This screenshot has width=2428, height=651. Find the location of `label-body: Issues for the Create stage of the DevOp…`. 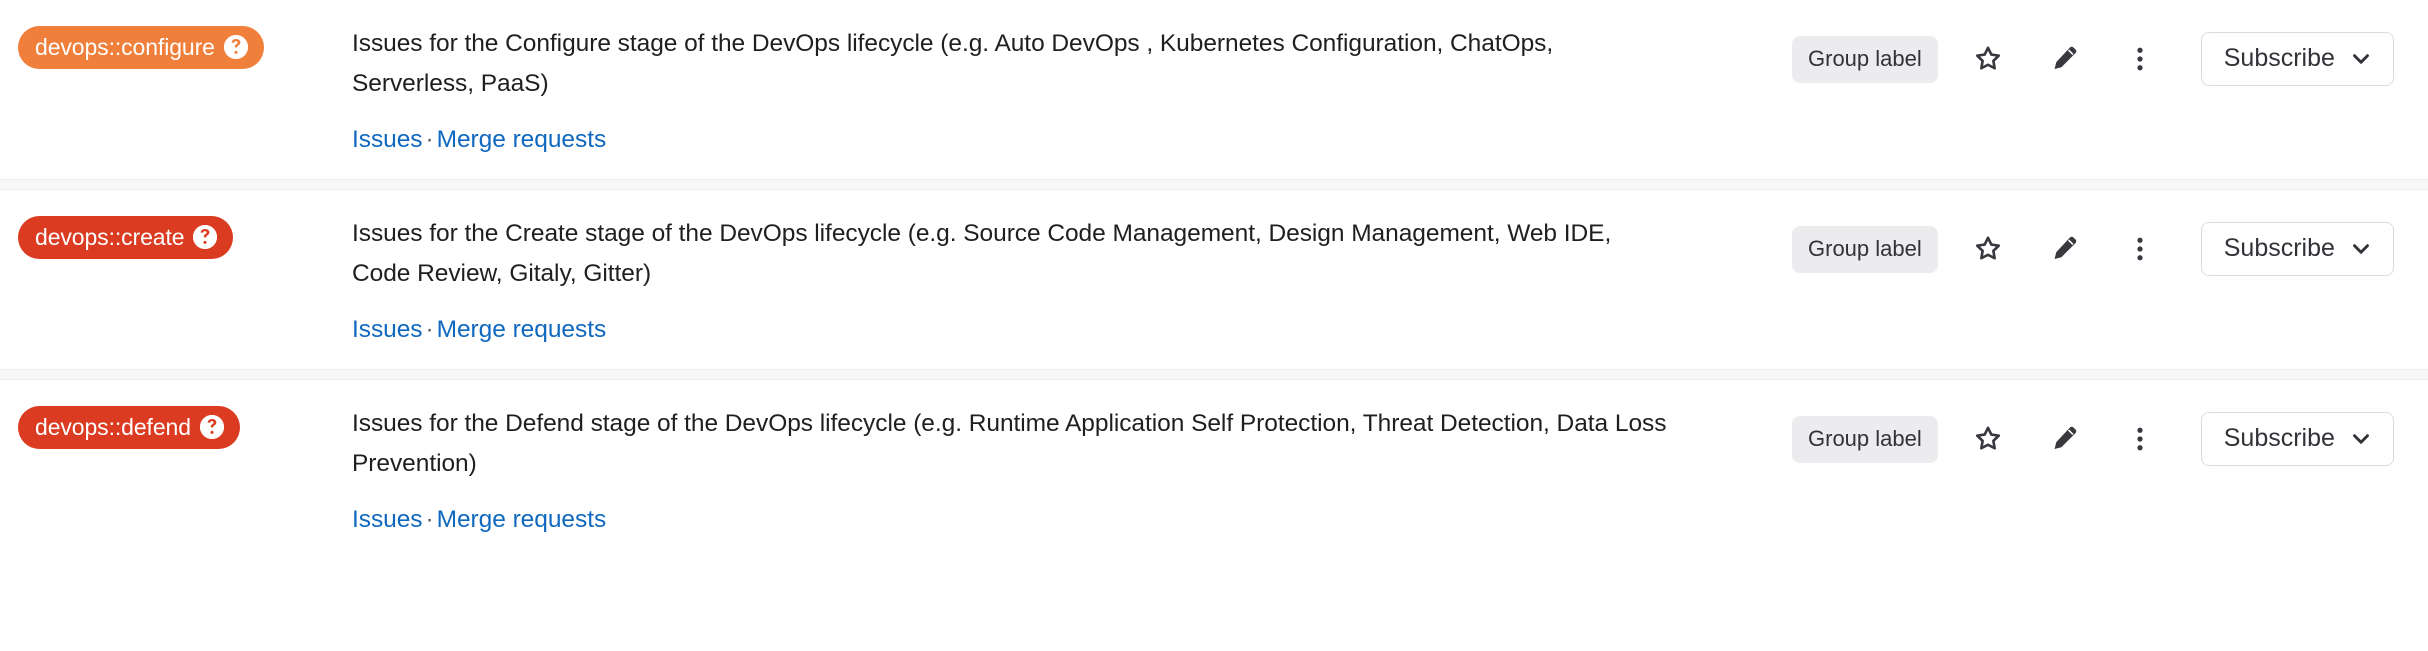

label-body: Issues for the Create stage of the DevOp… is located at coordinates (1072, 279).